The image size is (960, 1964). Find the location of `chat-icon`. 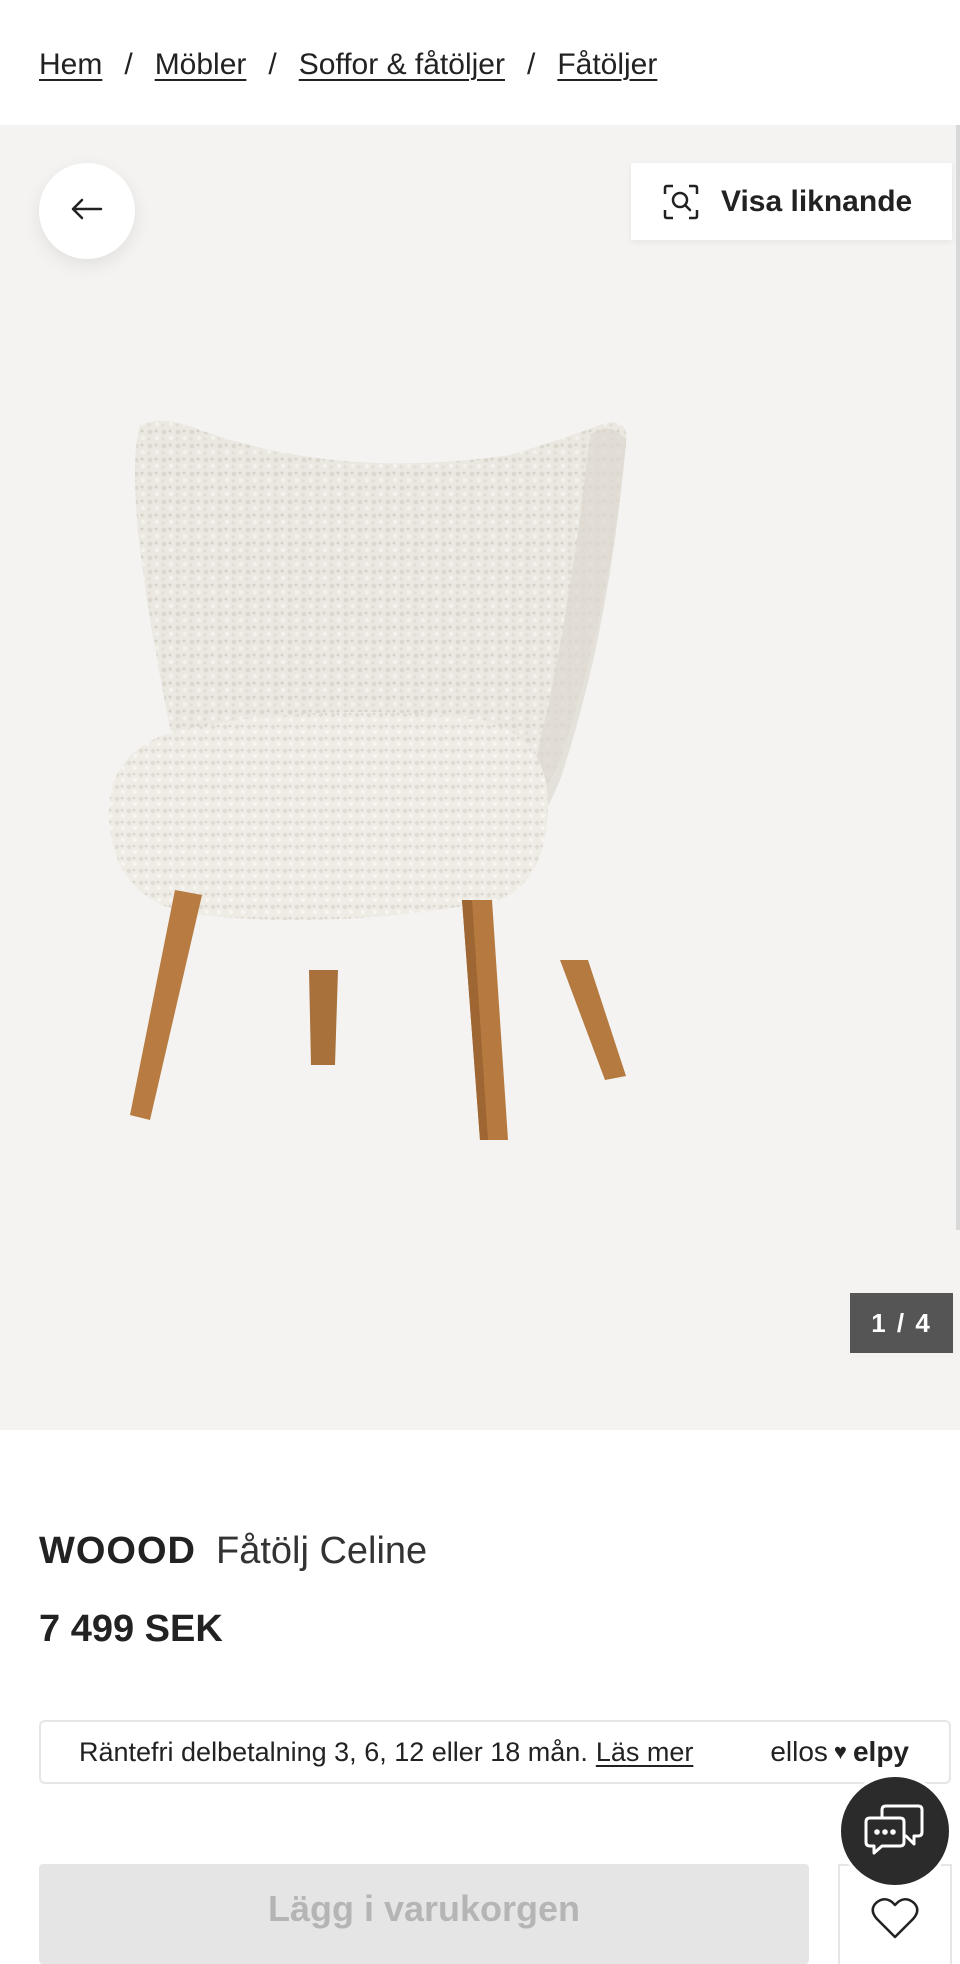

chat-icon is located at coordinates (895, 1831).